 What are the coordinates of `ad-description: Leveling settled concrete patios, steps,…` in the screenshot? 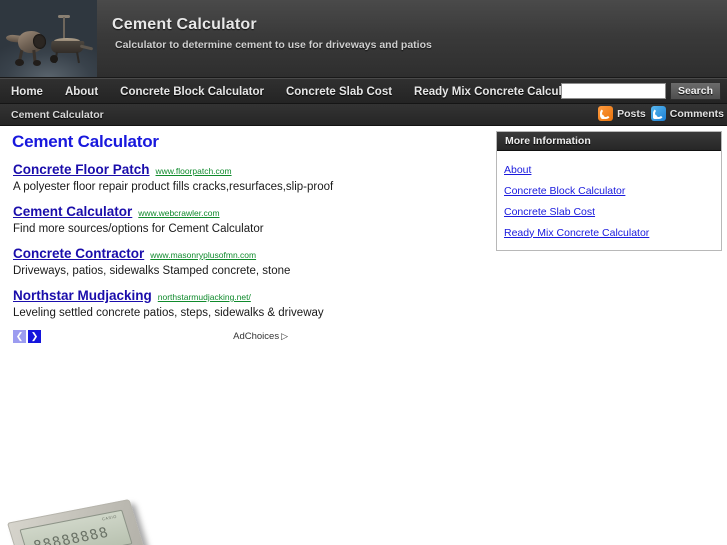 It's located at (168, 313).